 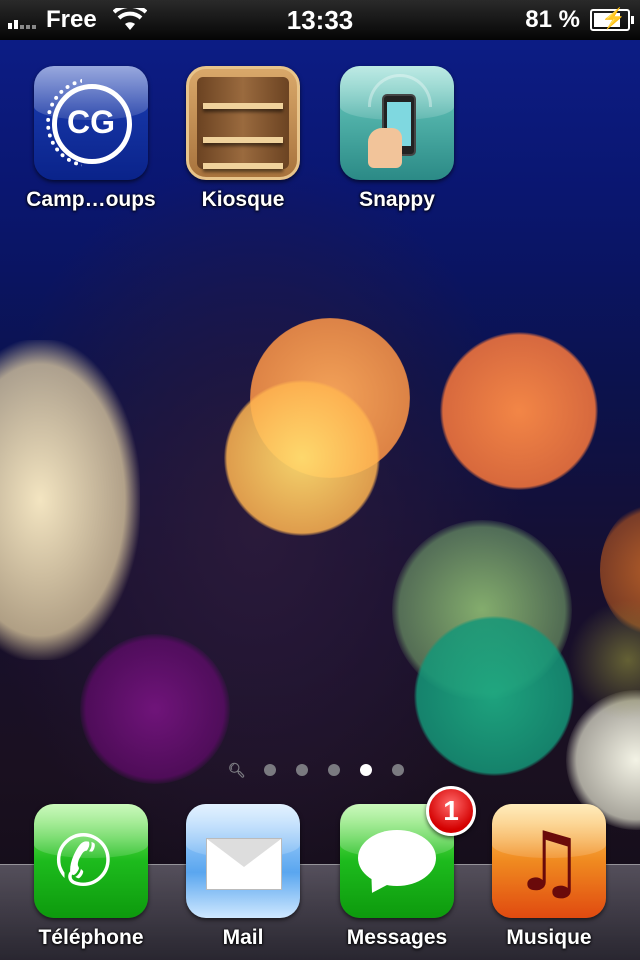 What do you see at coordinates (397, 937) in the screenshot?
I see `app-label: Messages` at bounding box center [397, 937].